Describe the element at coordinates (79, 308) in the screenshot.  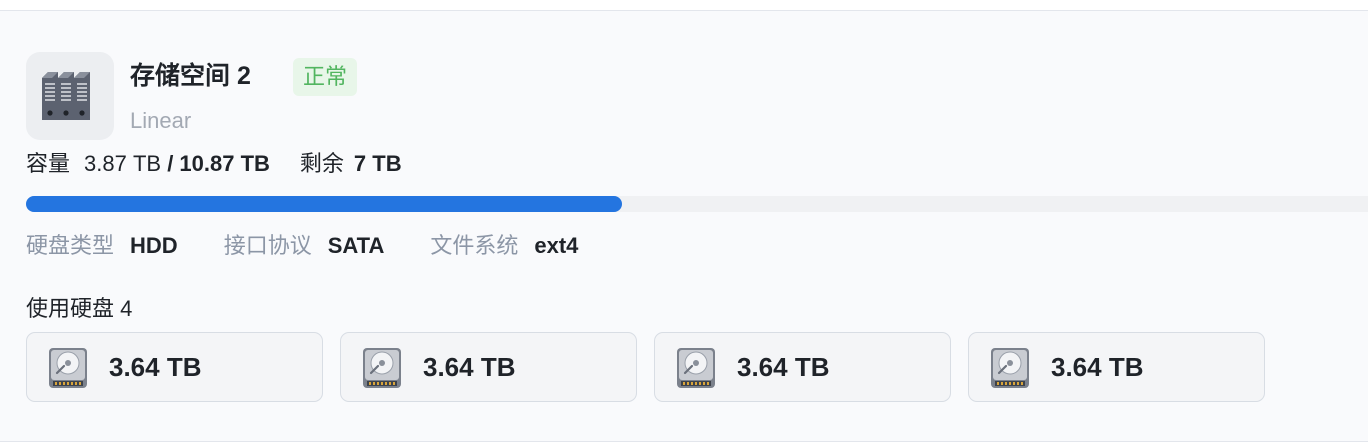
I see `disks-title: 使用硬盘 4` at that location.